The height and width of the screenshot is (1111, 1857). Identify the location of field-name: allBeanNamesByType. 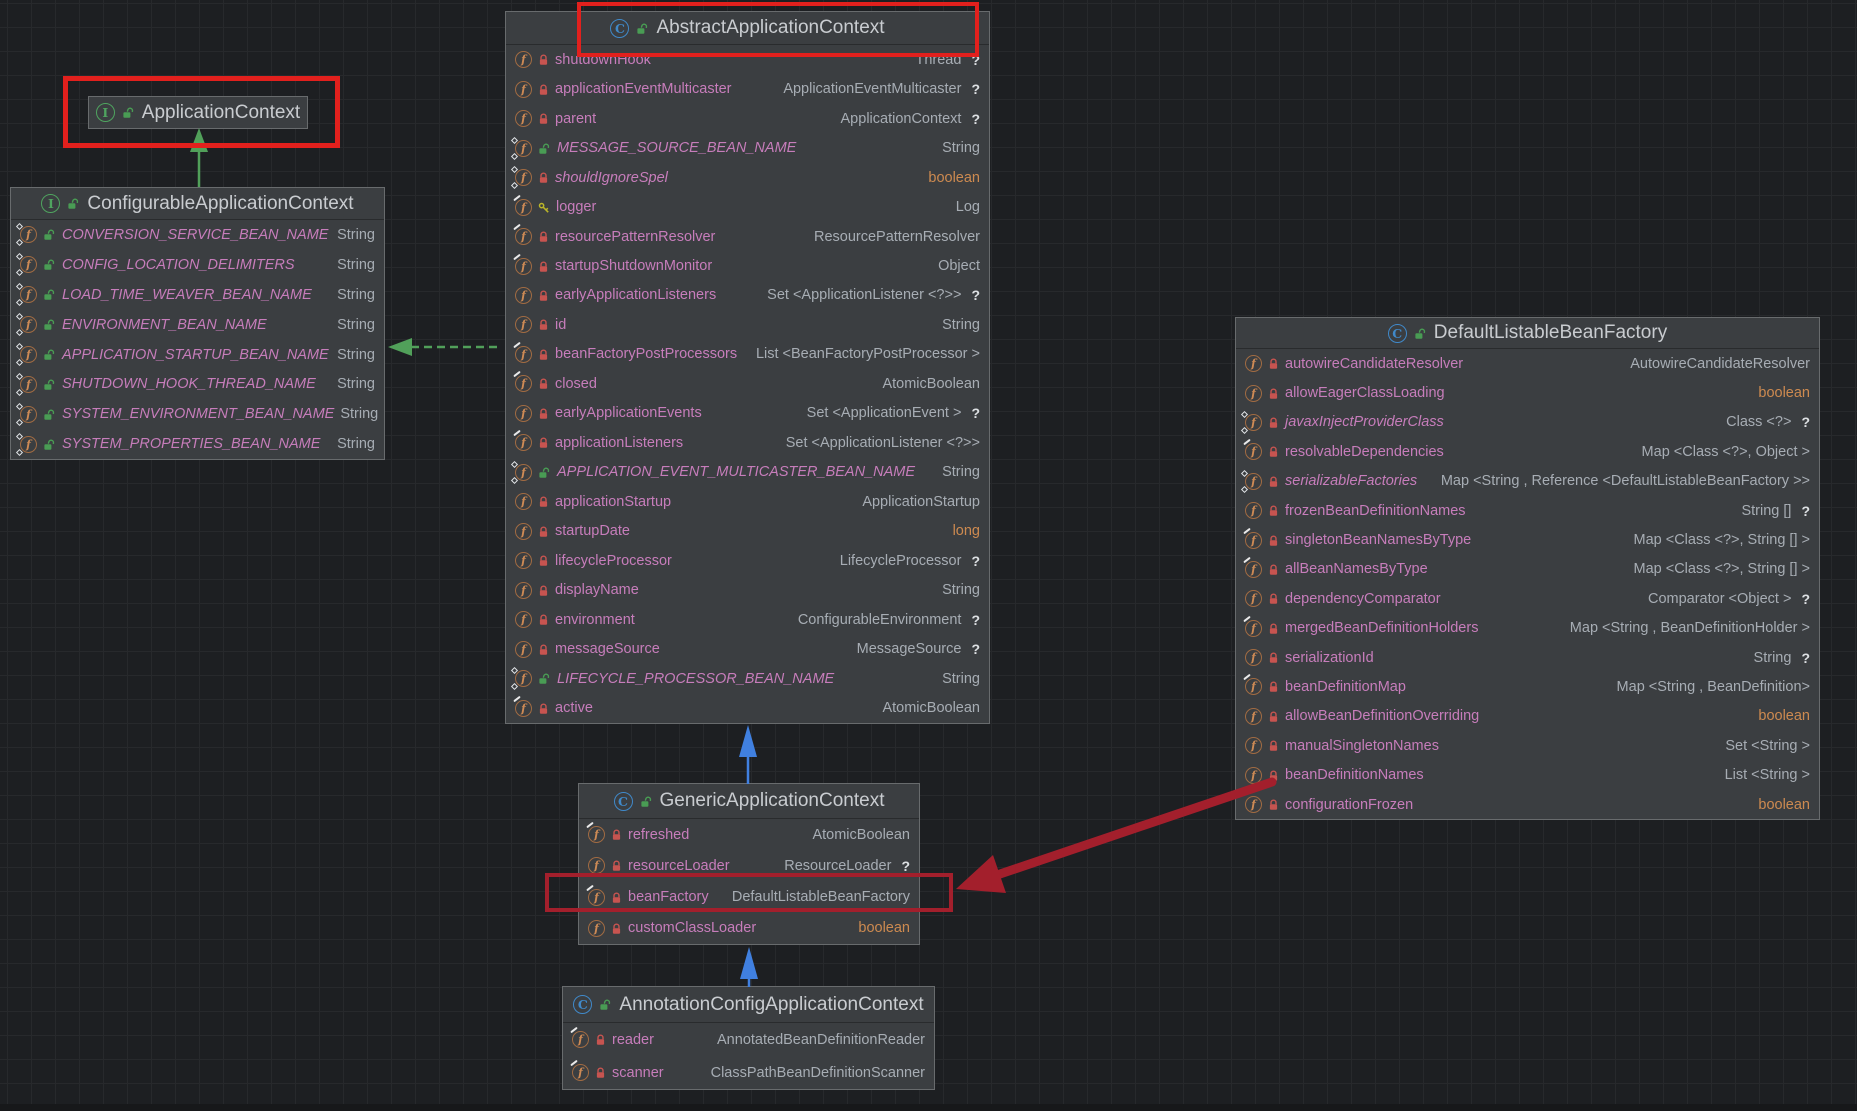
(1356, 569).